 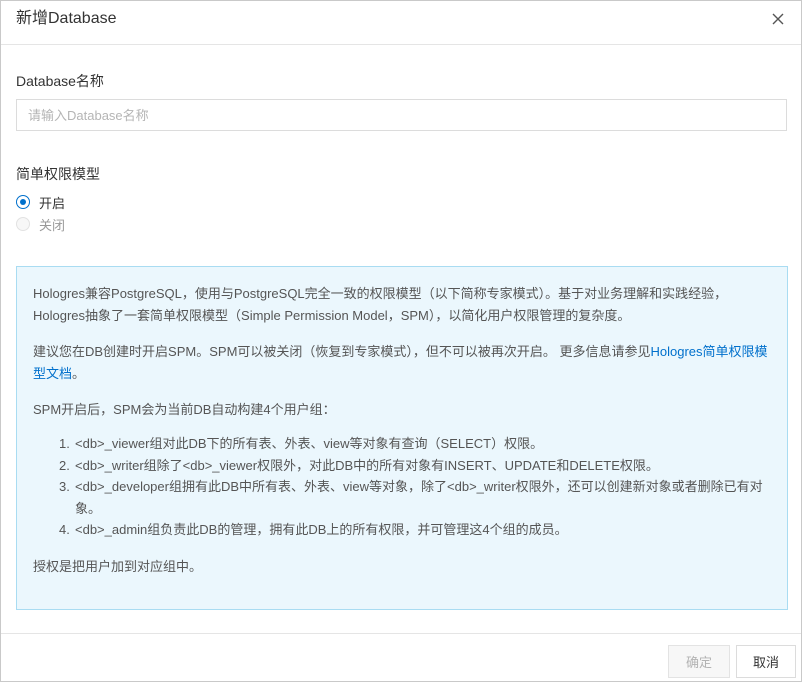 I want to click on close-icon, so click(x=778, y=19).